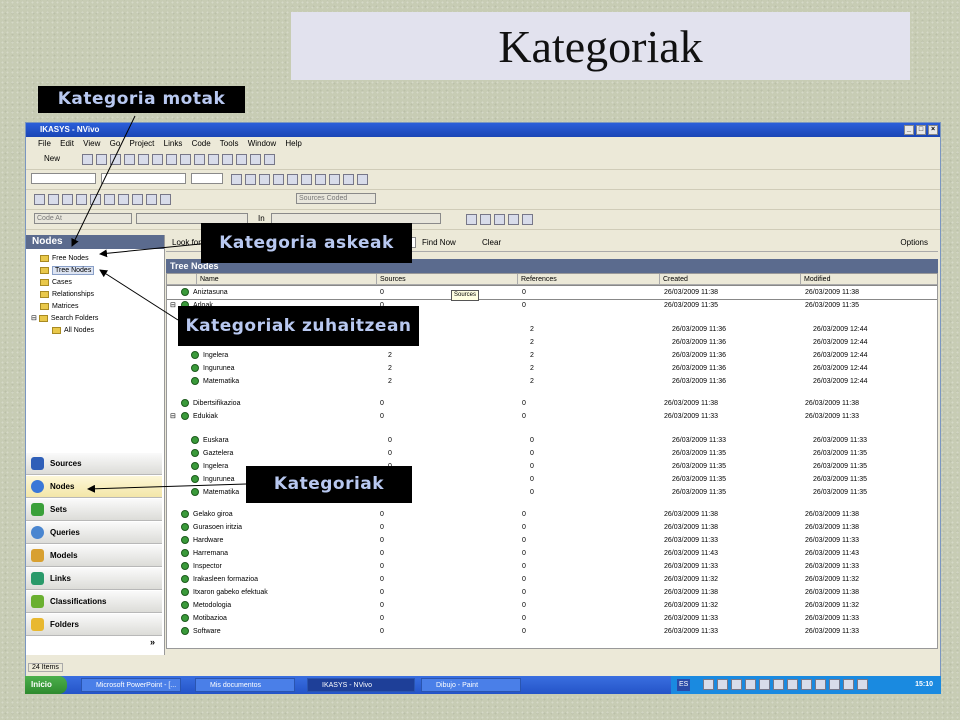  Describe the element at coordinates (306, 243) in the screenshot. I see `callout-kategoria-askeak: Kategoria askeak` at that location.